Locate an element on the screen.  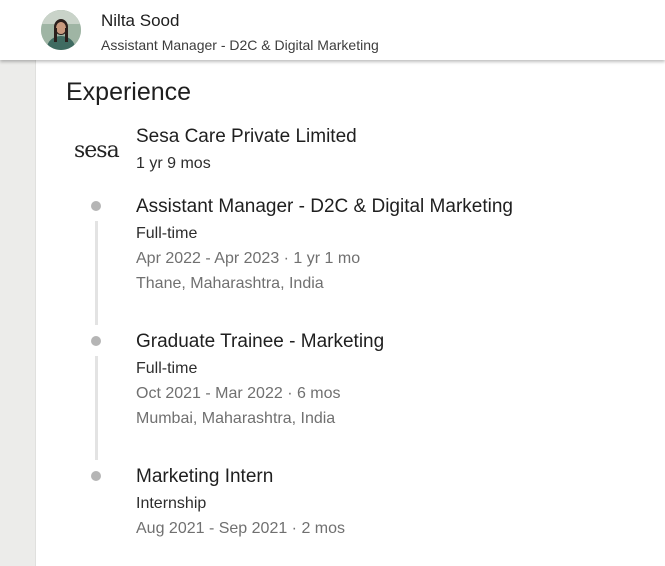
avatar-photo is located at coordinates (61, 30).